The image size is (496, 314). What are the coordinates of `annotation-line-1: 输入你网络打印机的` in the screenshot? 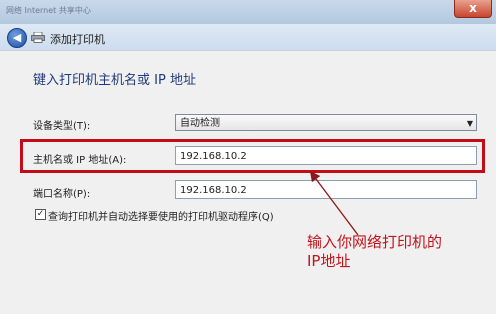 It's located at (375, 242).